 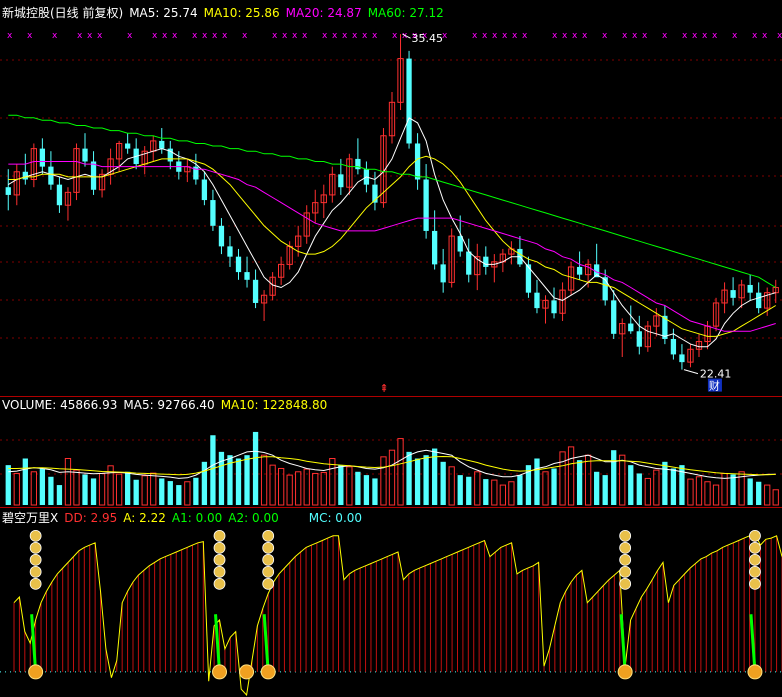 I want to click on volume-readout: VOLUME: 45866.93, so click(x=60, y=405).